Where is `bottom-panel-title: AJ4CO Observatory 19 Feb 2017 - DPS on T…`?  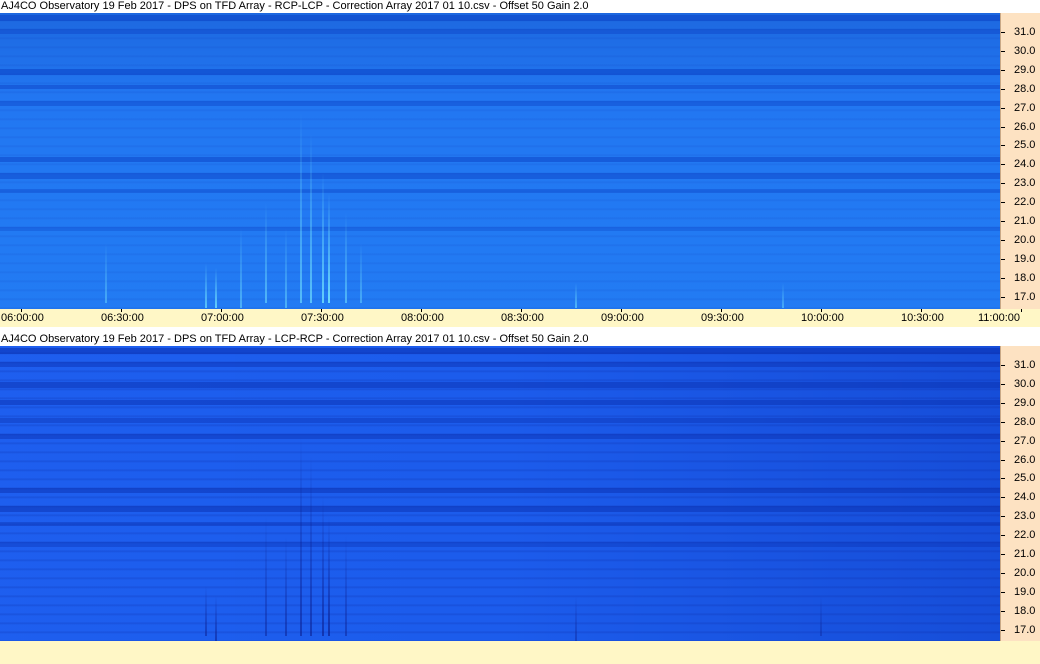 bottom-panel-title: AJ4CO Observatory 19 Feb 2017 - DPS on T… is located at coordinates (520, 339).